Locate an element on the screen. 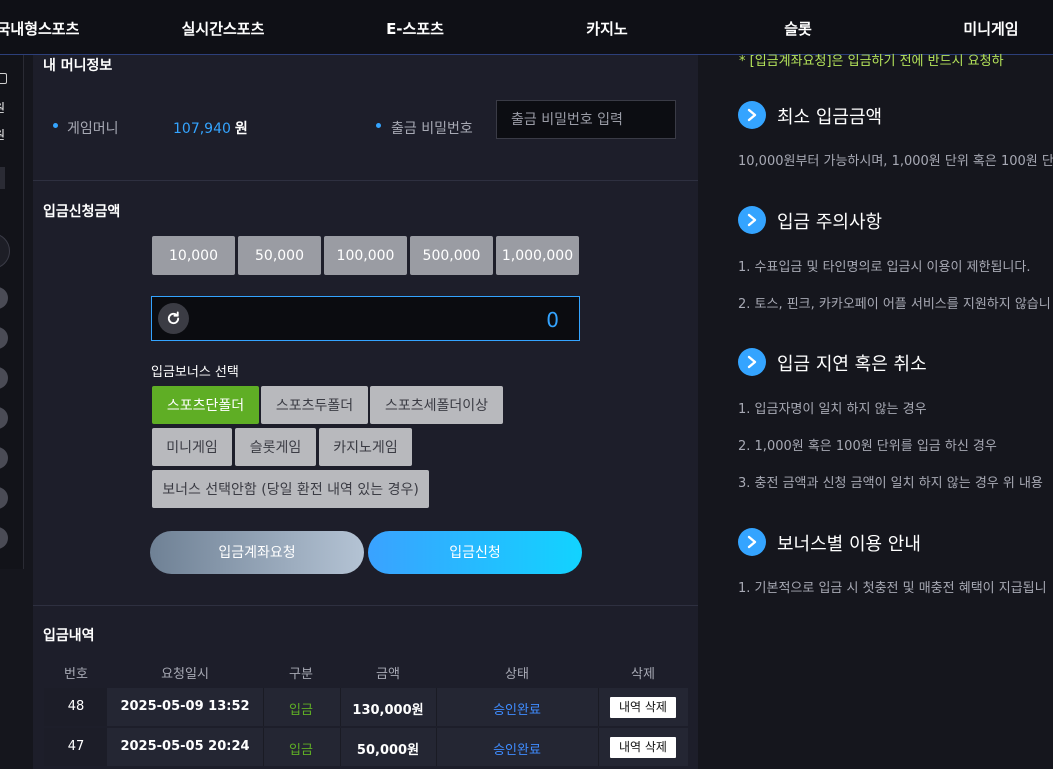 The width and height of the screenshot is (1053, 769). bonus-option-sports-double: 스포츠두폴더 is located at coordinates (314, 405).